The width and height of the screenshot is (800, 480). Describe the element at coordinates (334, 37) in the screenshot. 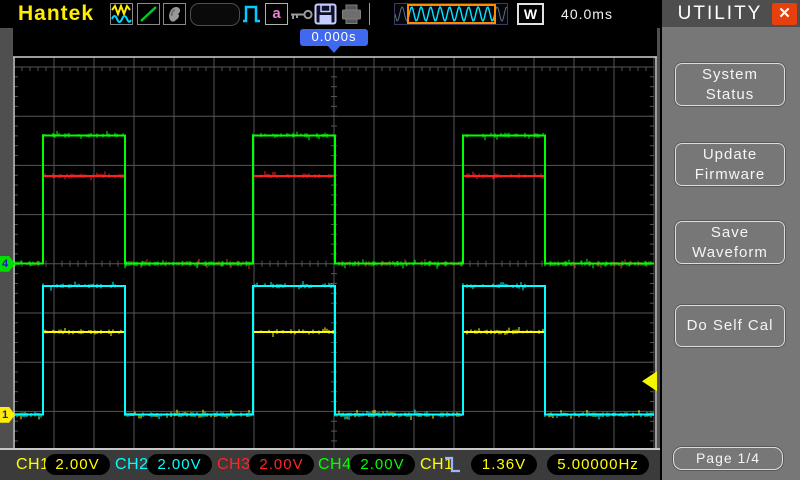

I see `trigger-position-tag: 0.000s` at that location.